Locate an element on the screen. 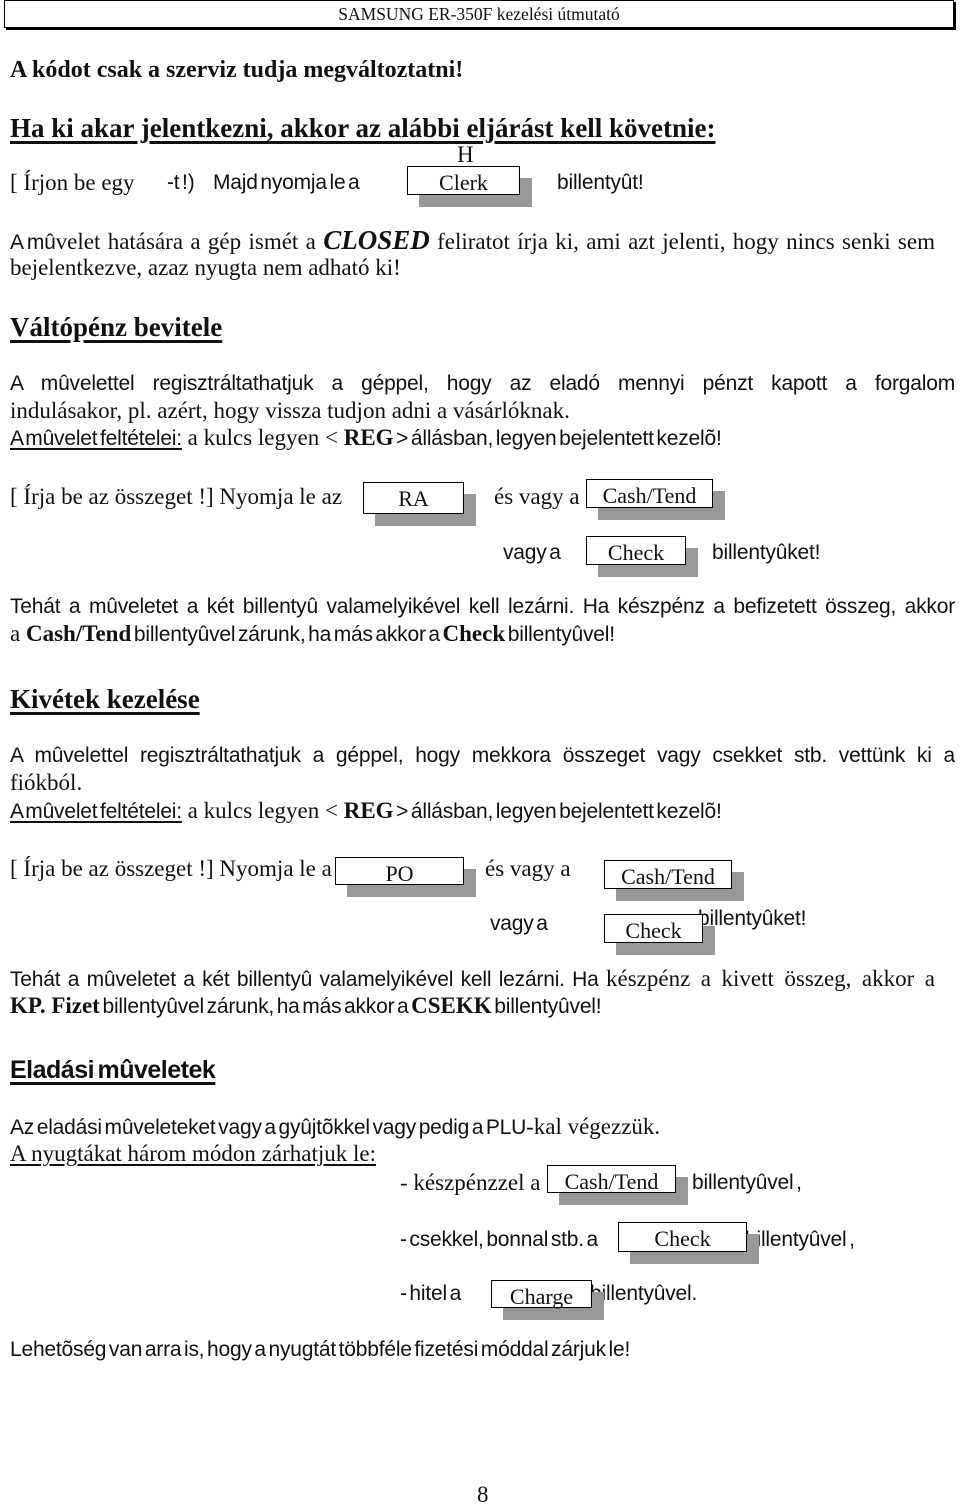 This screenshot has width=960, height=1506. withdrawal-step-or2: vagy a is located at coordinates (519, 923).